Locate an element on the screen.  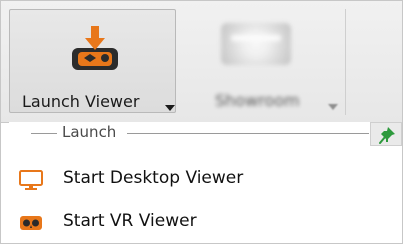
desktop-monitor-icon is located at coordinates (31, 180).